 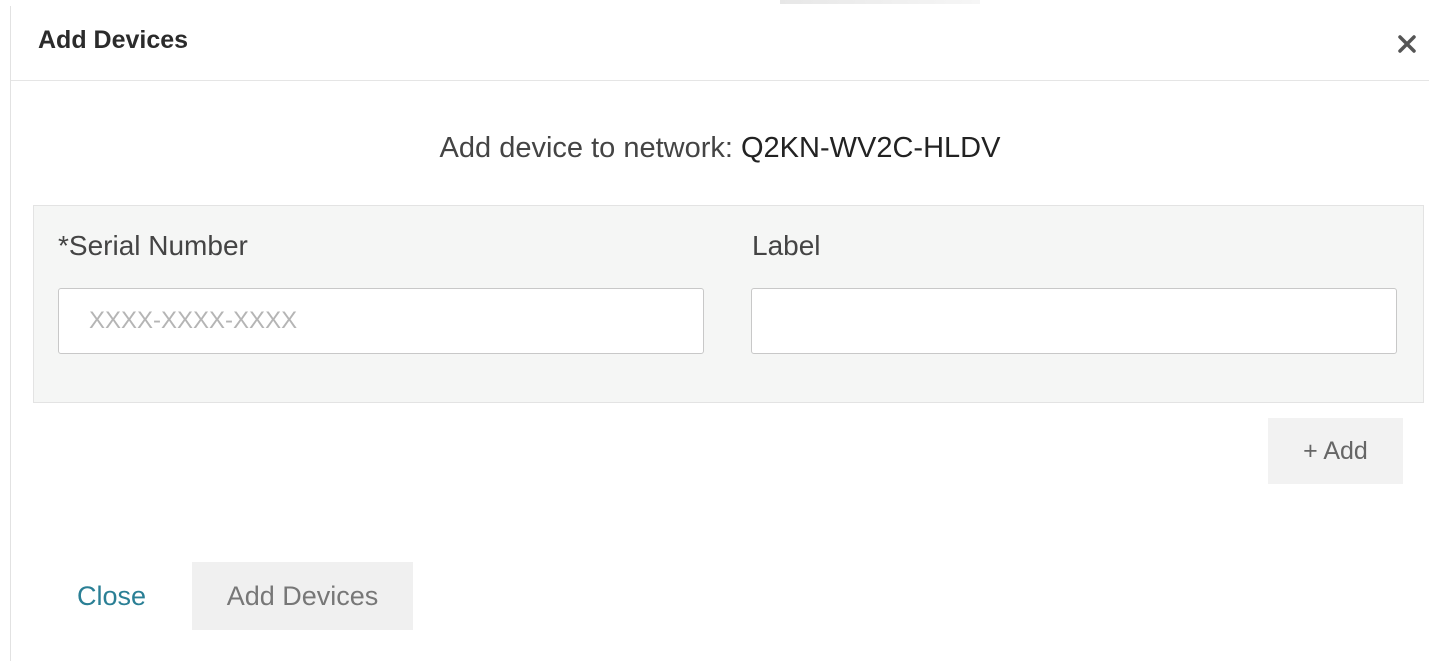 What do you see at coordinates (1074, 321) in the screenshot?
I see `device-label-input` at bounding box center [1074, 321].